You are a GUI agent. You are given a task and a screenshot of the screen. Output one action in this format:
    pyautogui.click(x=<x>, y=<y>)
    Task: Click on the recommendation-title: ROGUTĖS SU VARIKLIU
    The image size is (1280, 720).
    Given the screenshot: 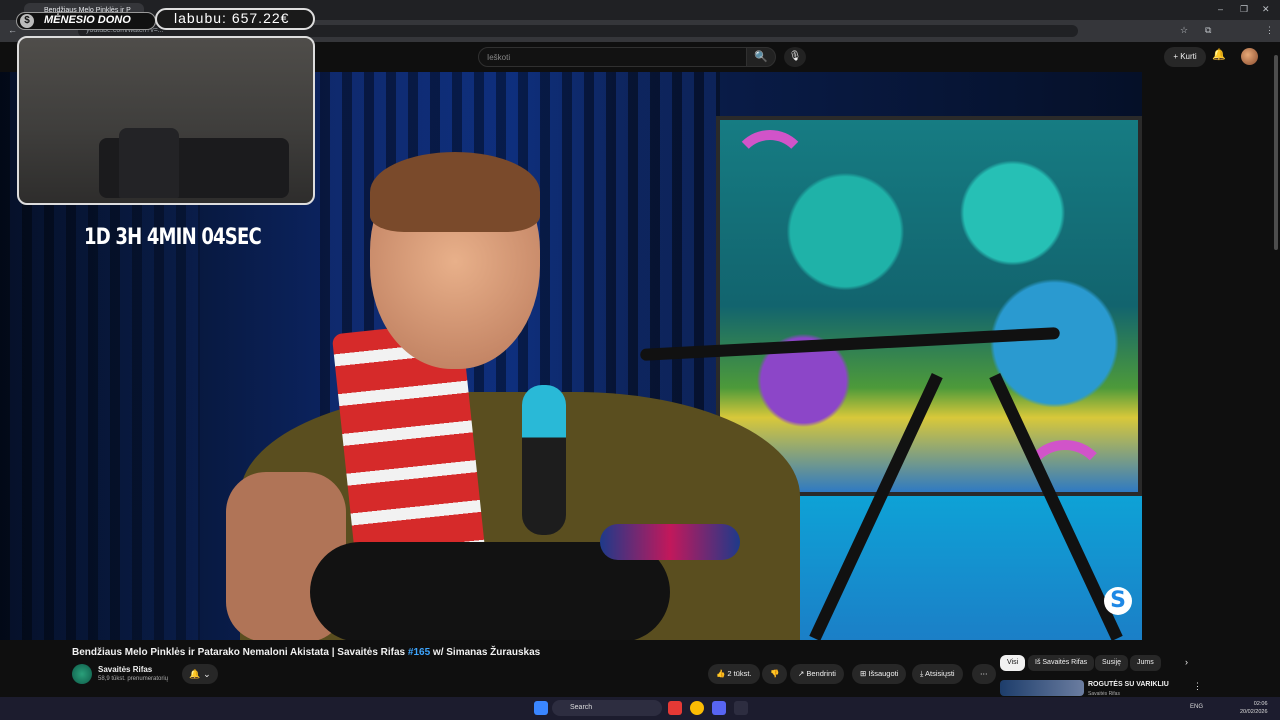 What is the action you would take?
    pyautogui.click(x=1128, y=684)
    